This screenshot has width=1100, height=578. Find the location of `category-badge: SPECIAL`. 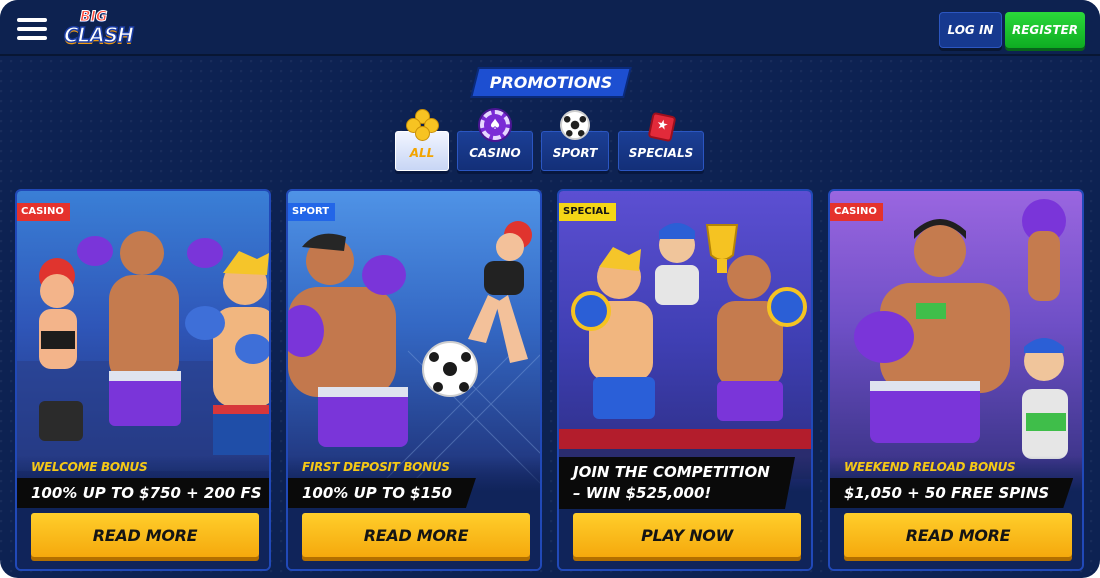

category-badge: SPECIAL is located at coordinates (587, 212).